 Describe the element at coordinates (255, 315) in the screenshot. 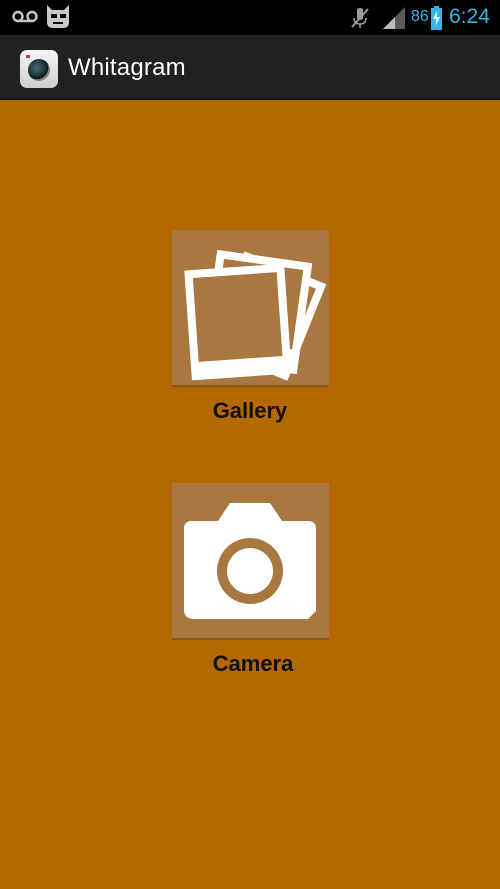

I see `photos-icon` at that location.